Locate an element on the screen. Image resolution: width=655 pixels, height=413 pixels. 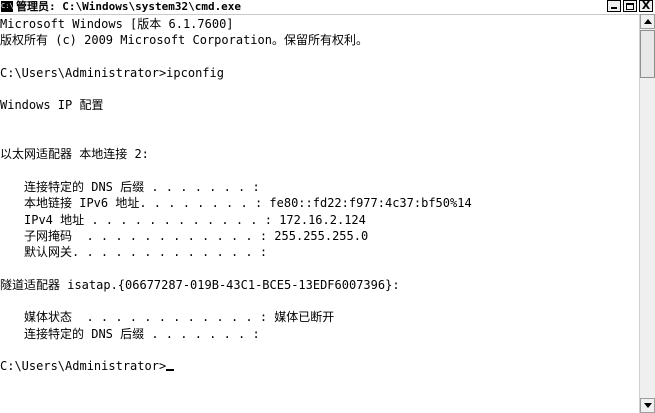
vertical-scrollbar is located at coordinates (647, 213).